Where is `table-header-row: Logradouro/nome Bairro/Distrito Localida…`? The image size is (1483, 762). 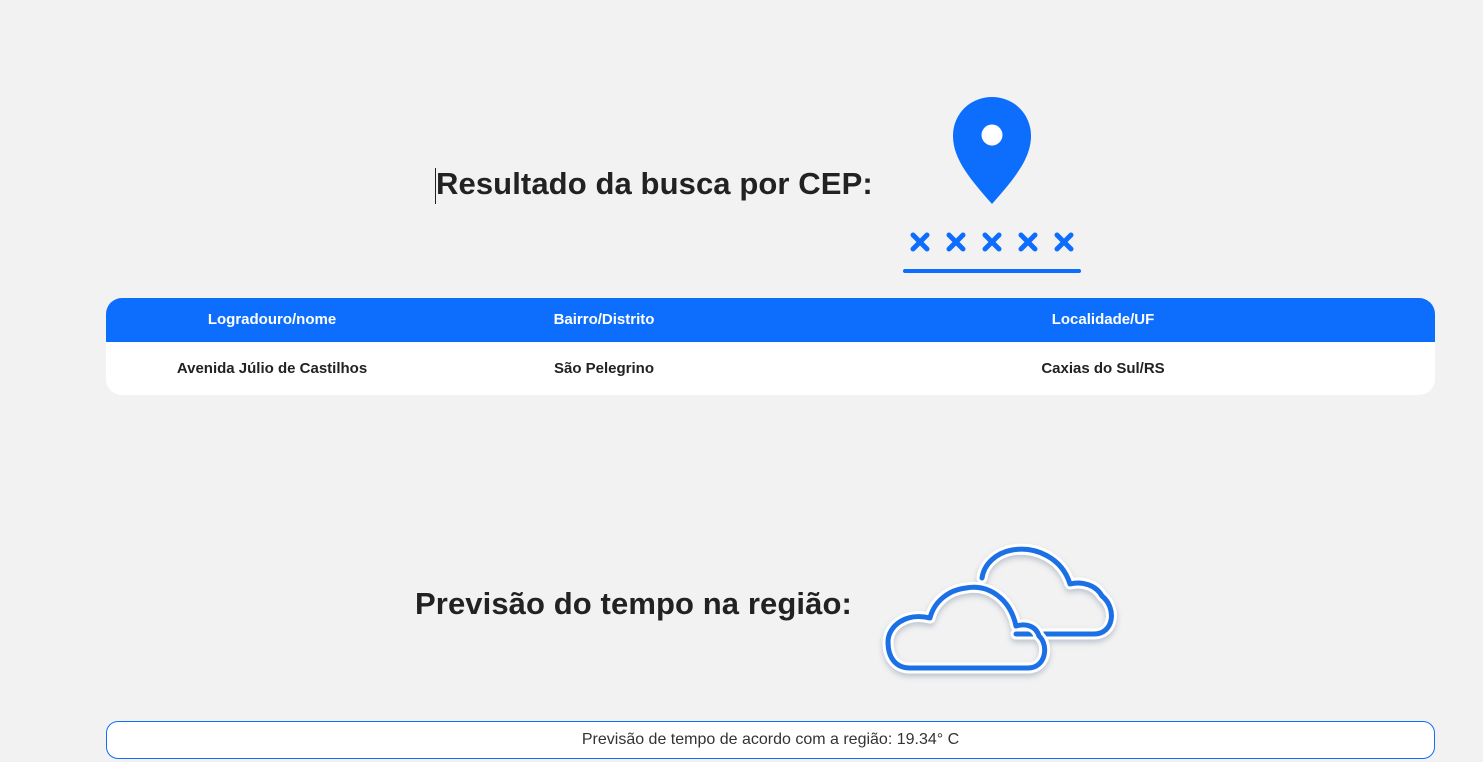 table-header-row: Logradouro/nome Bairro/Distrito Localida… is located at coordinates (770, 320).